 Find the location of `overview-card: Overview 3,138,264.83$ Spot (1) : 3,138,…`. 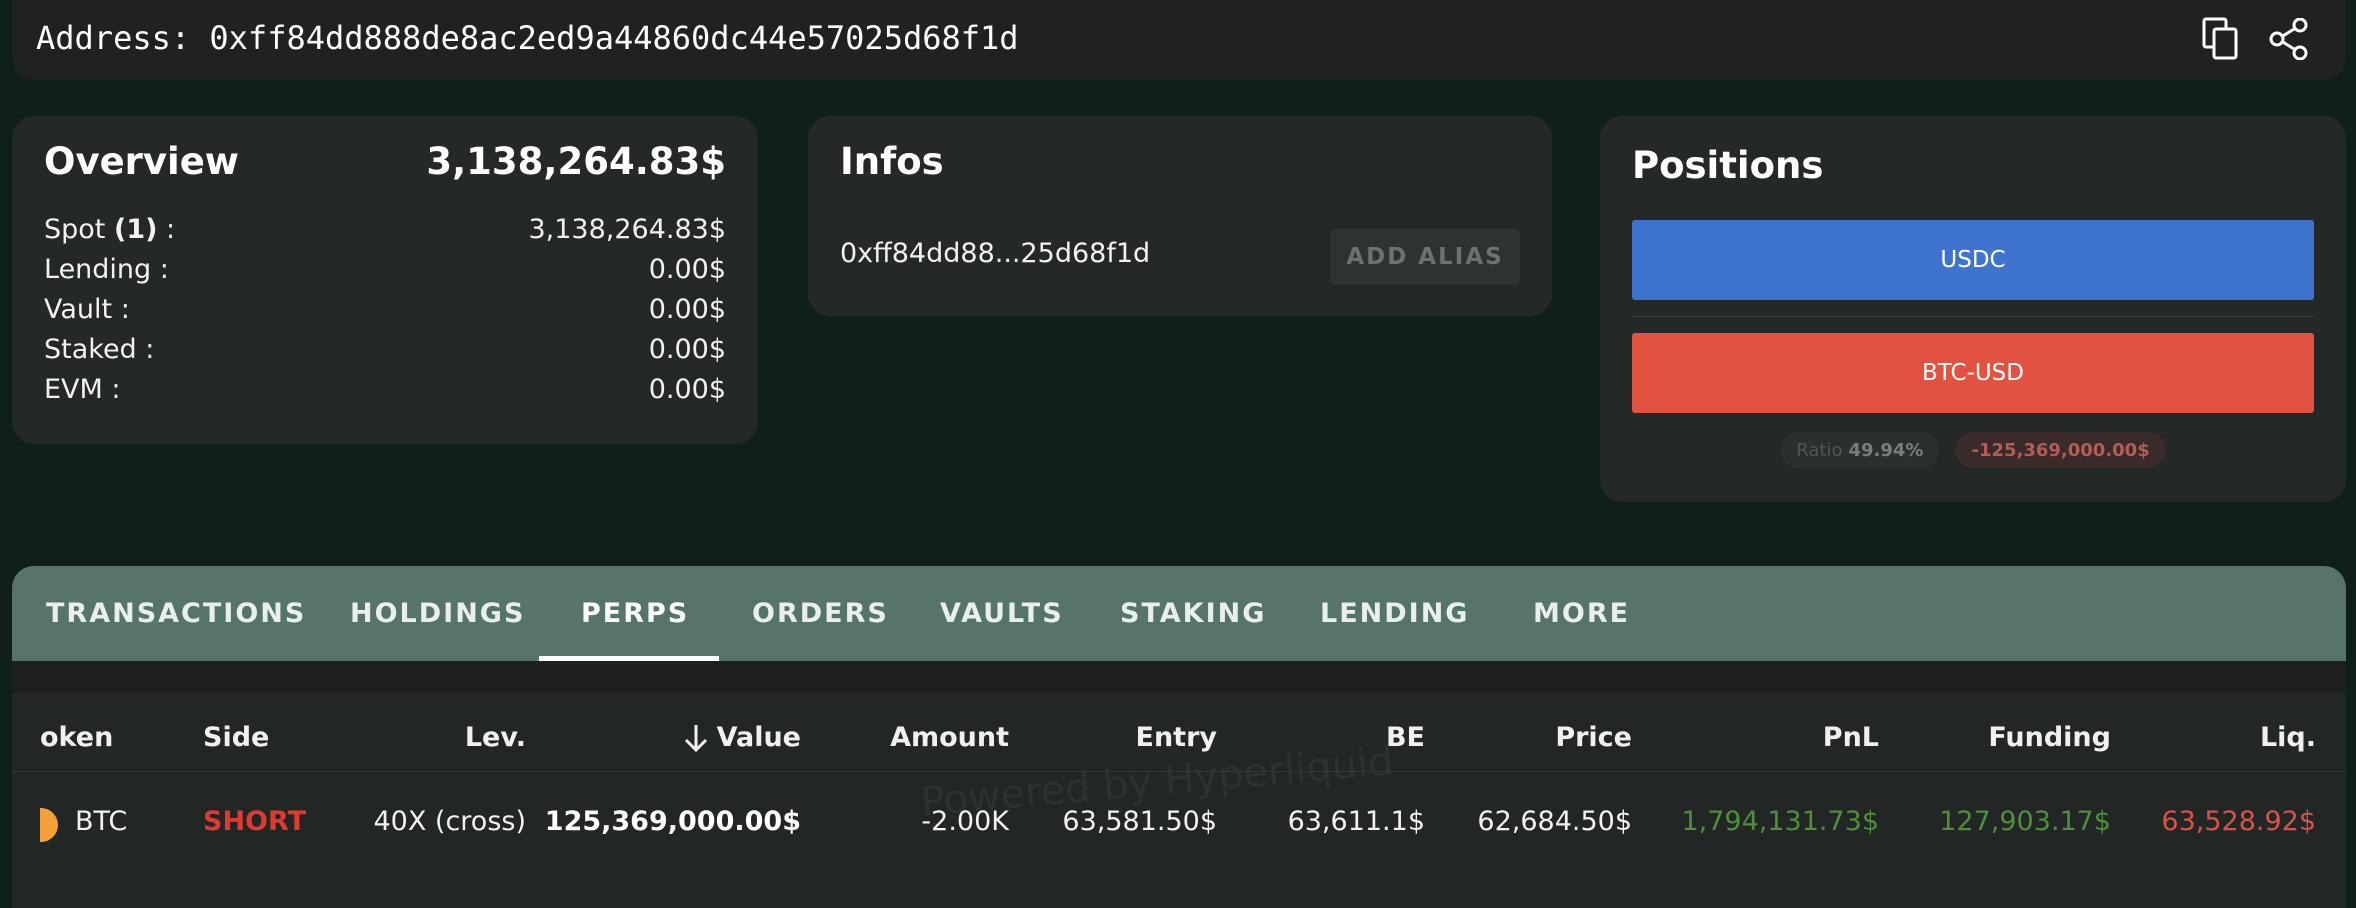

overview-card: Overview 3,138,264.83$ Spot (1) : 3,138,… is located at coordinates (385, 280).